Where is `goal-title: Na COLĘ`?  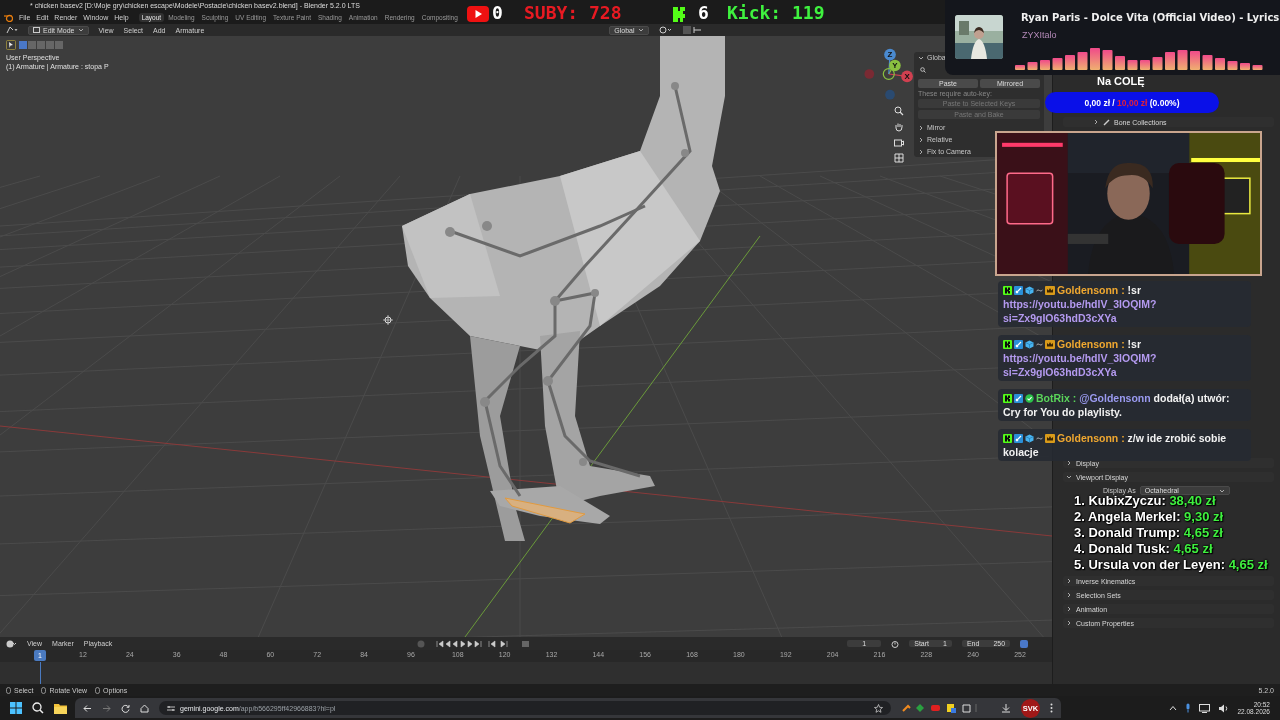
goal-title: Na COLĘ is located at coordinates (1121, 81).